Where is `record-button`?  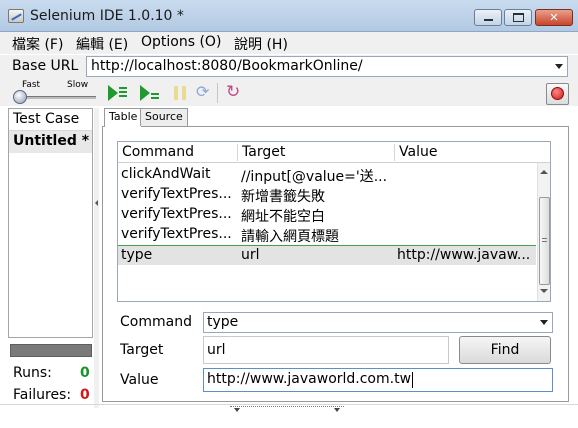
record-button is located at coordinates (557, 94).